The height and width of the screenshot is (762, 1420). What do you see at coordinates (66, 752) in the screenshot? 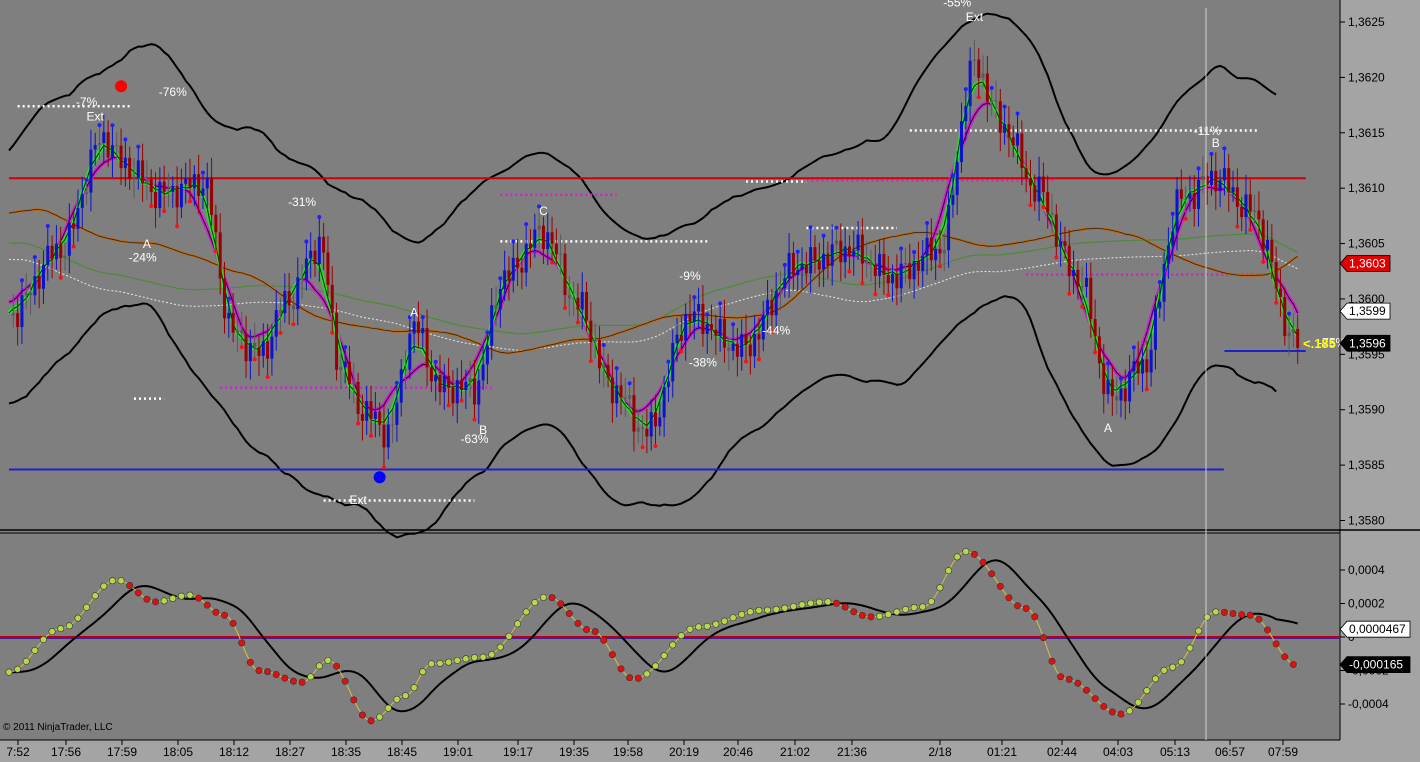
I see `x-tick-label: 17:56` at bounding box center [66, 752].